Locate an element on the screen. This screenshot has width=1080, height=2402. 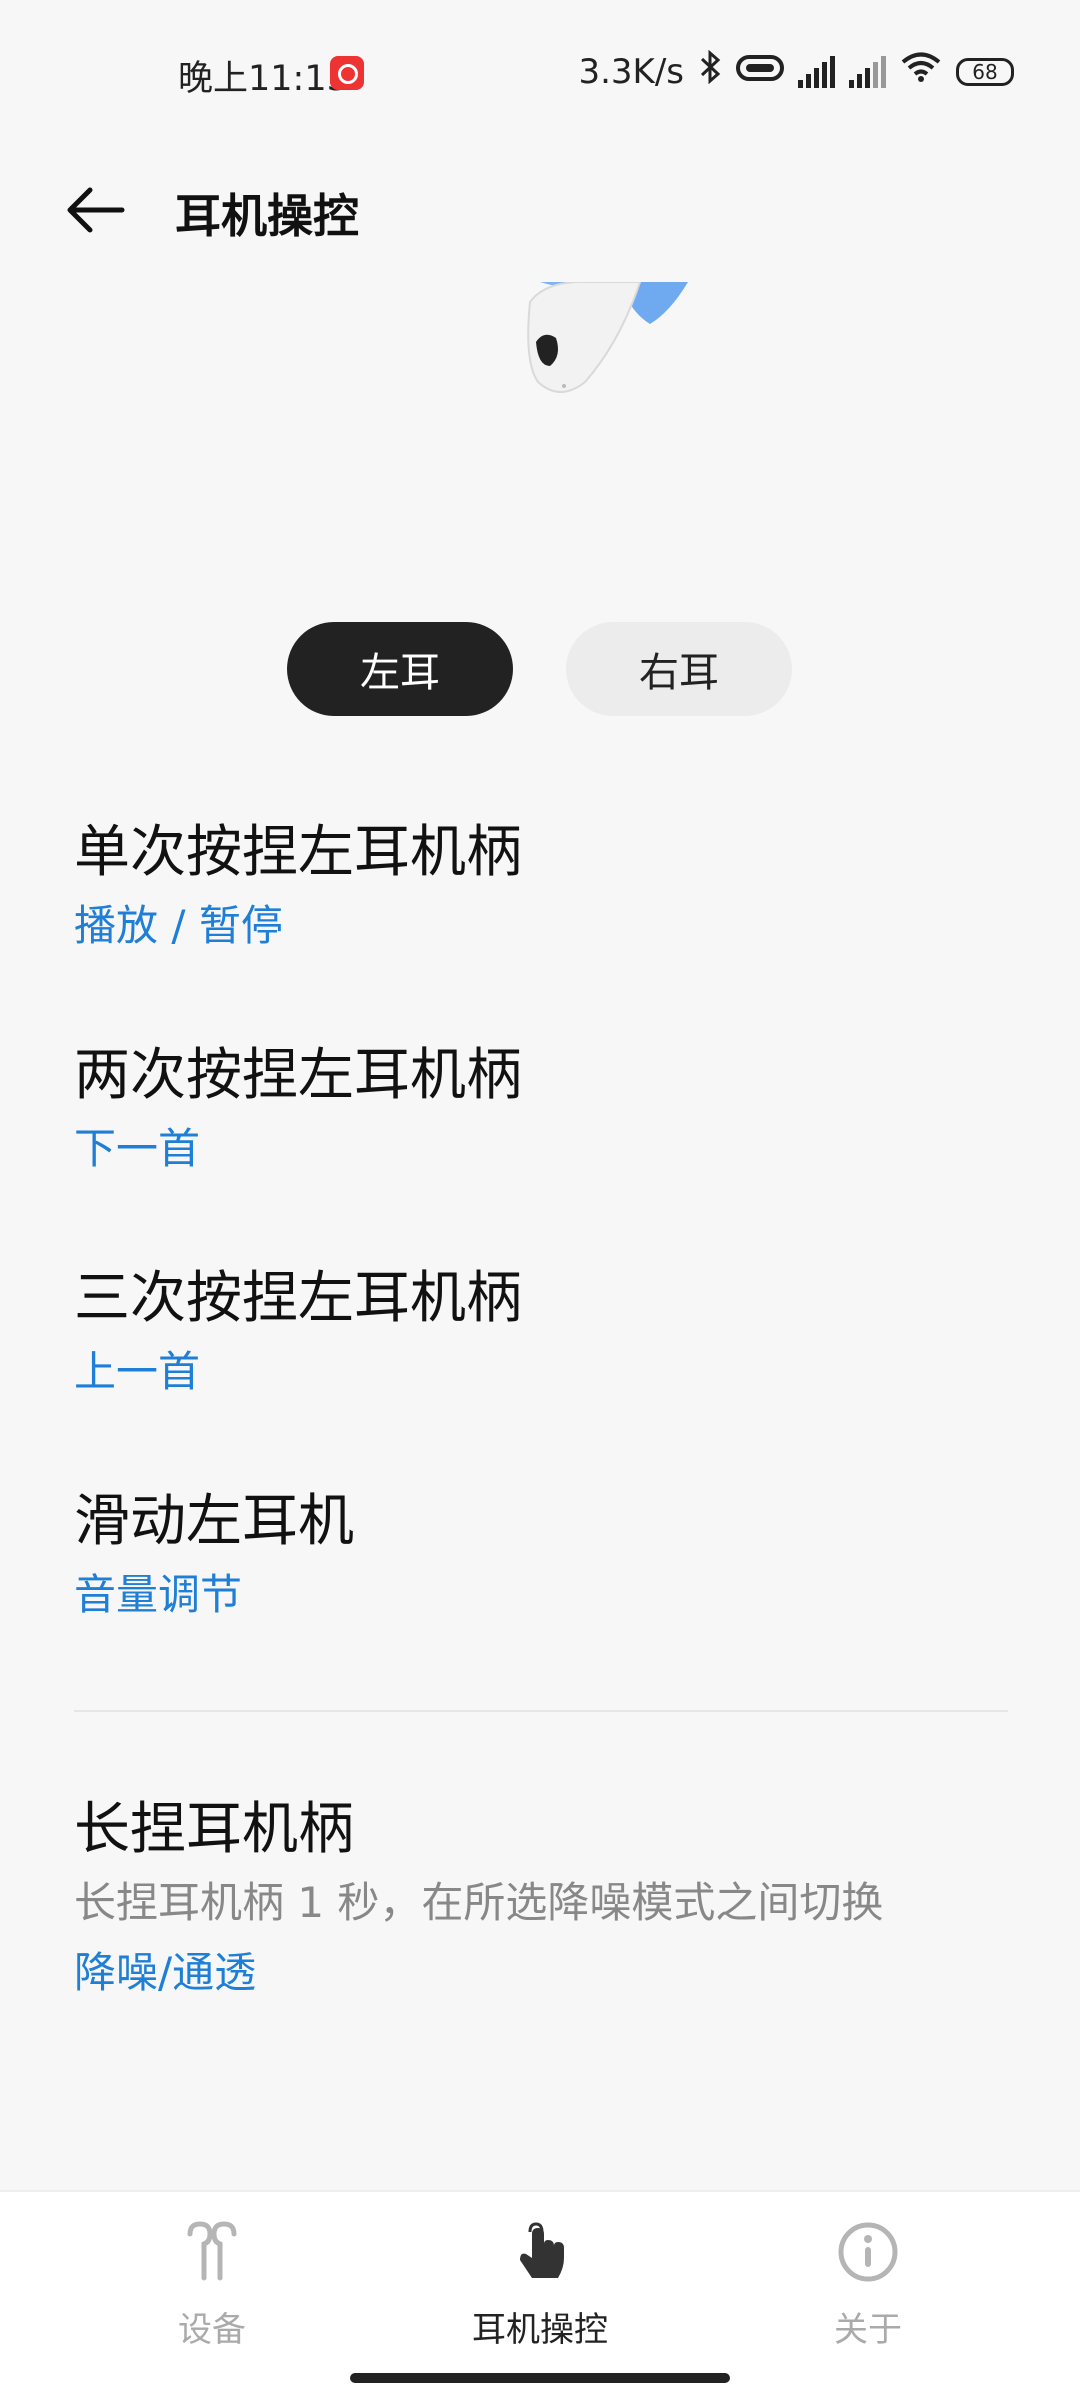
back-button is located at coordinates (95, 210).